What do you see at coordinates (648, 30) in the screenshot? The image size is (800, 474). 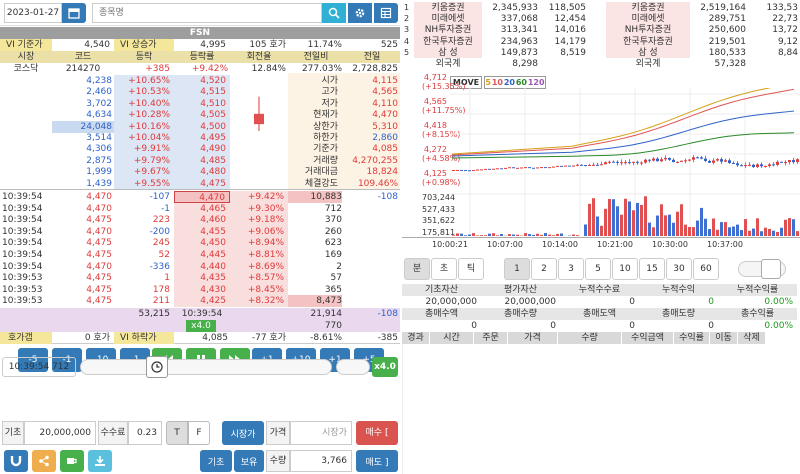 I see `buy-broker-name: NH투자증권` at bounding box center [648, 30].